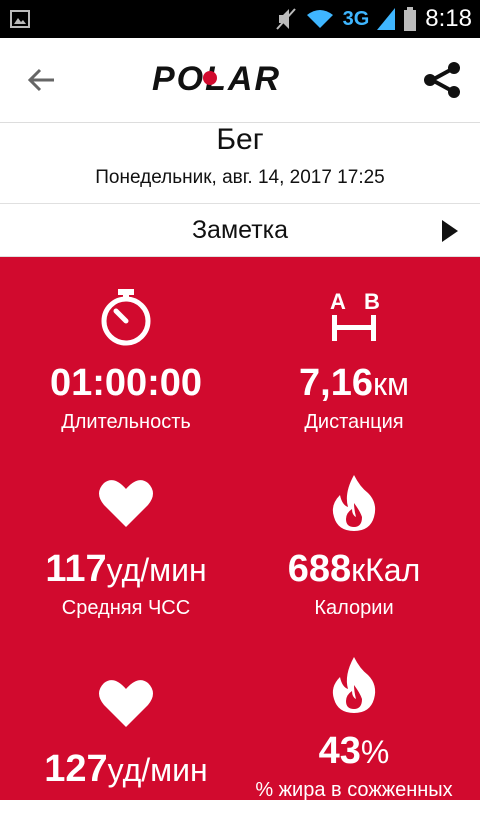  I want to click on signal-icon, so click(386, 19).